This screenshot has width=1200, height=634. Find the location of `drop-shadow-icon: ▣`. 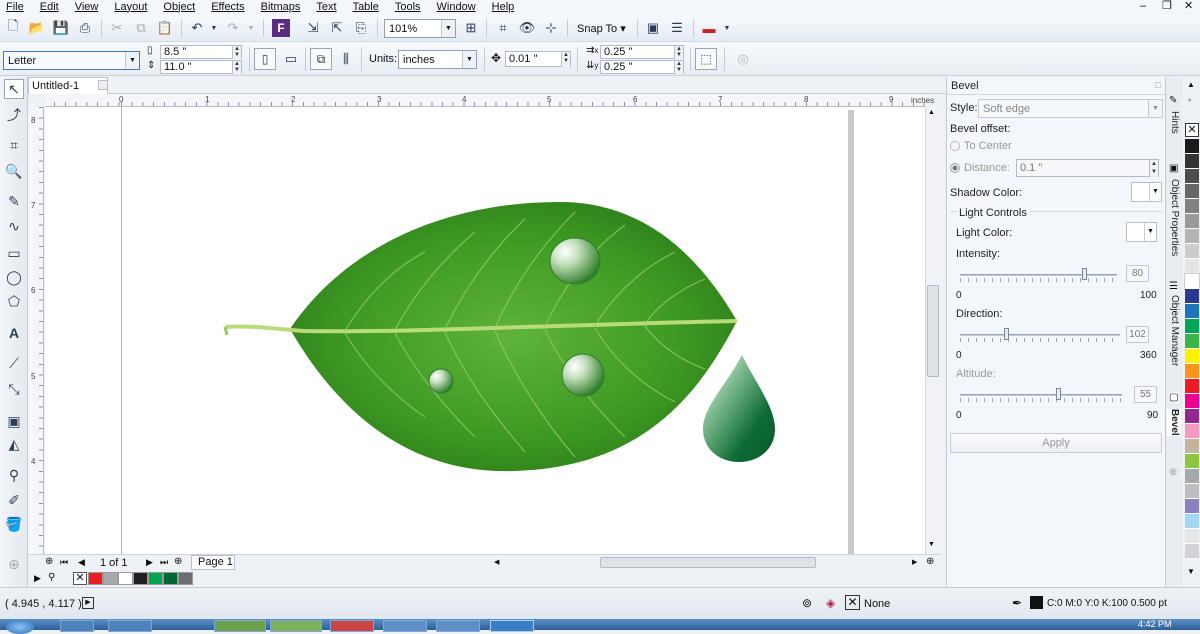

drop-shadow-icon: ▣ is located at coordinates (14, 421).